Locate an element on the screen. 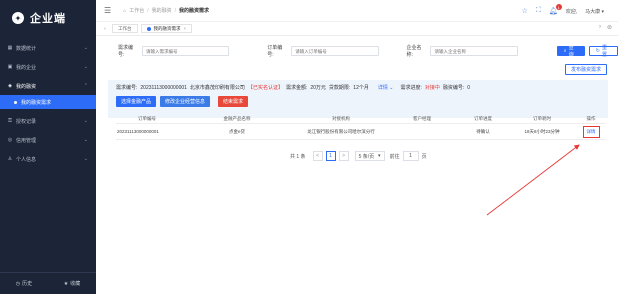 The image size is (618, 294). select-product-button: 选择金融产品 is located at coordinates (136, 101).